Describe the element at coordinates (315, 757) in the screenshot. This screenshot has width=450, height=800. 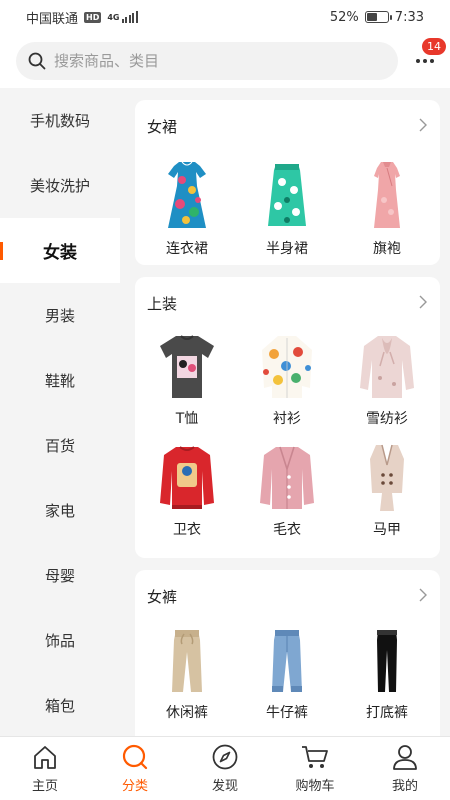
I see `cart-icon` at that location.